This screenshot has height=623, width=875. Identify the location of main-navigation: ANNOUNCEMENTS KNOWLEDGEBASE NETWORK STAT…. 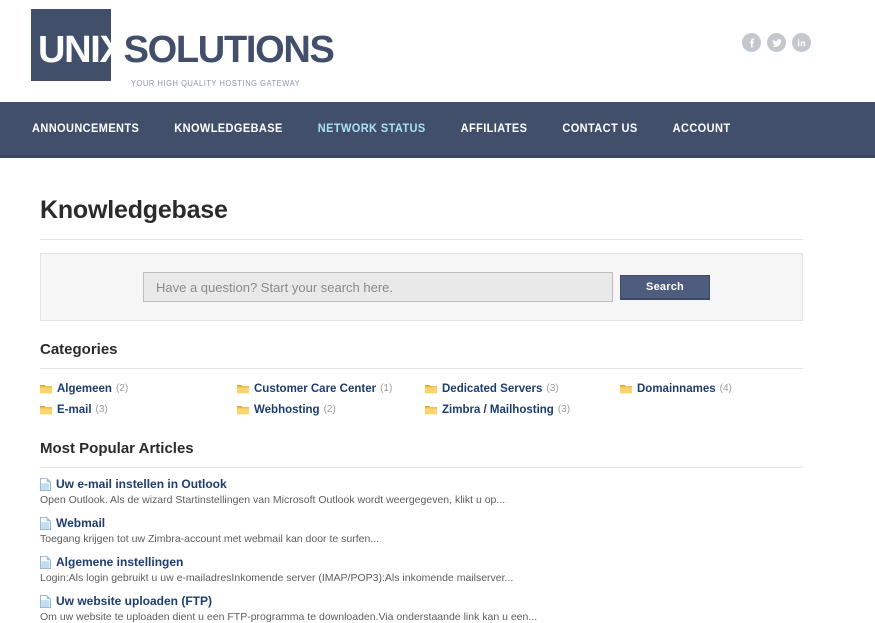
(437, 130).